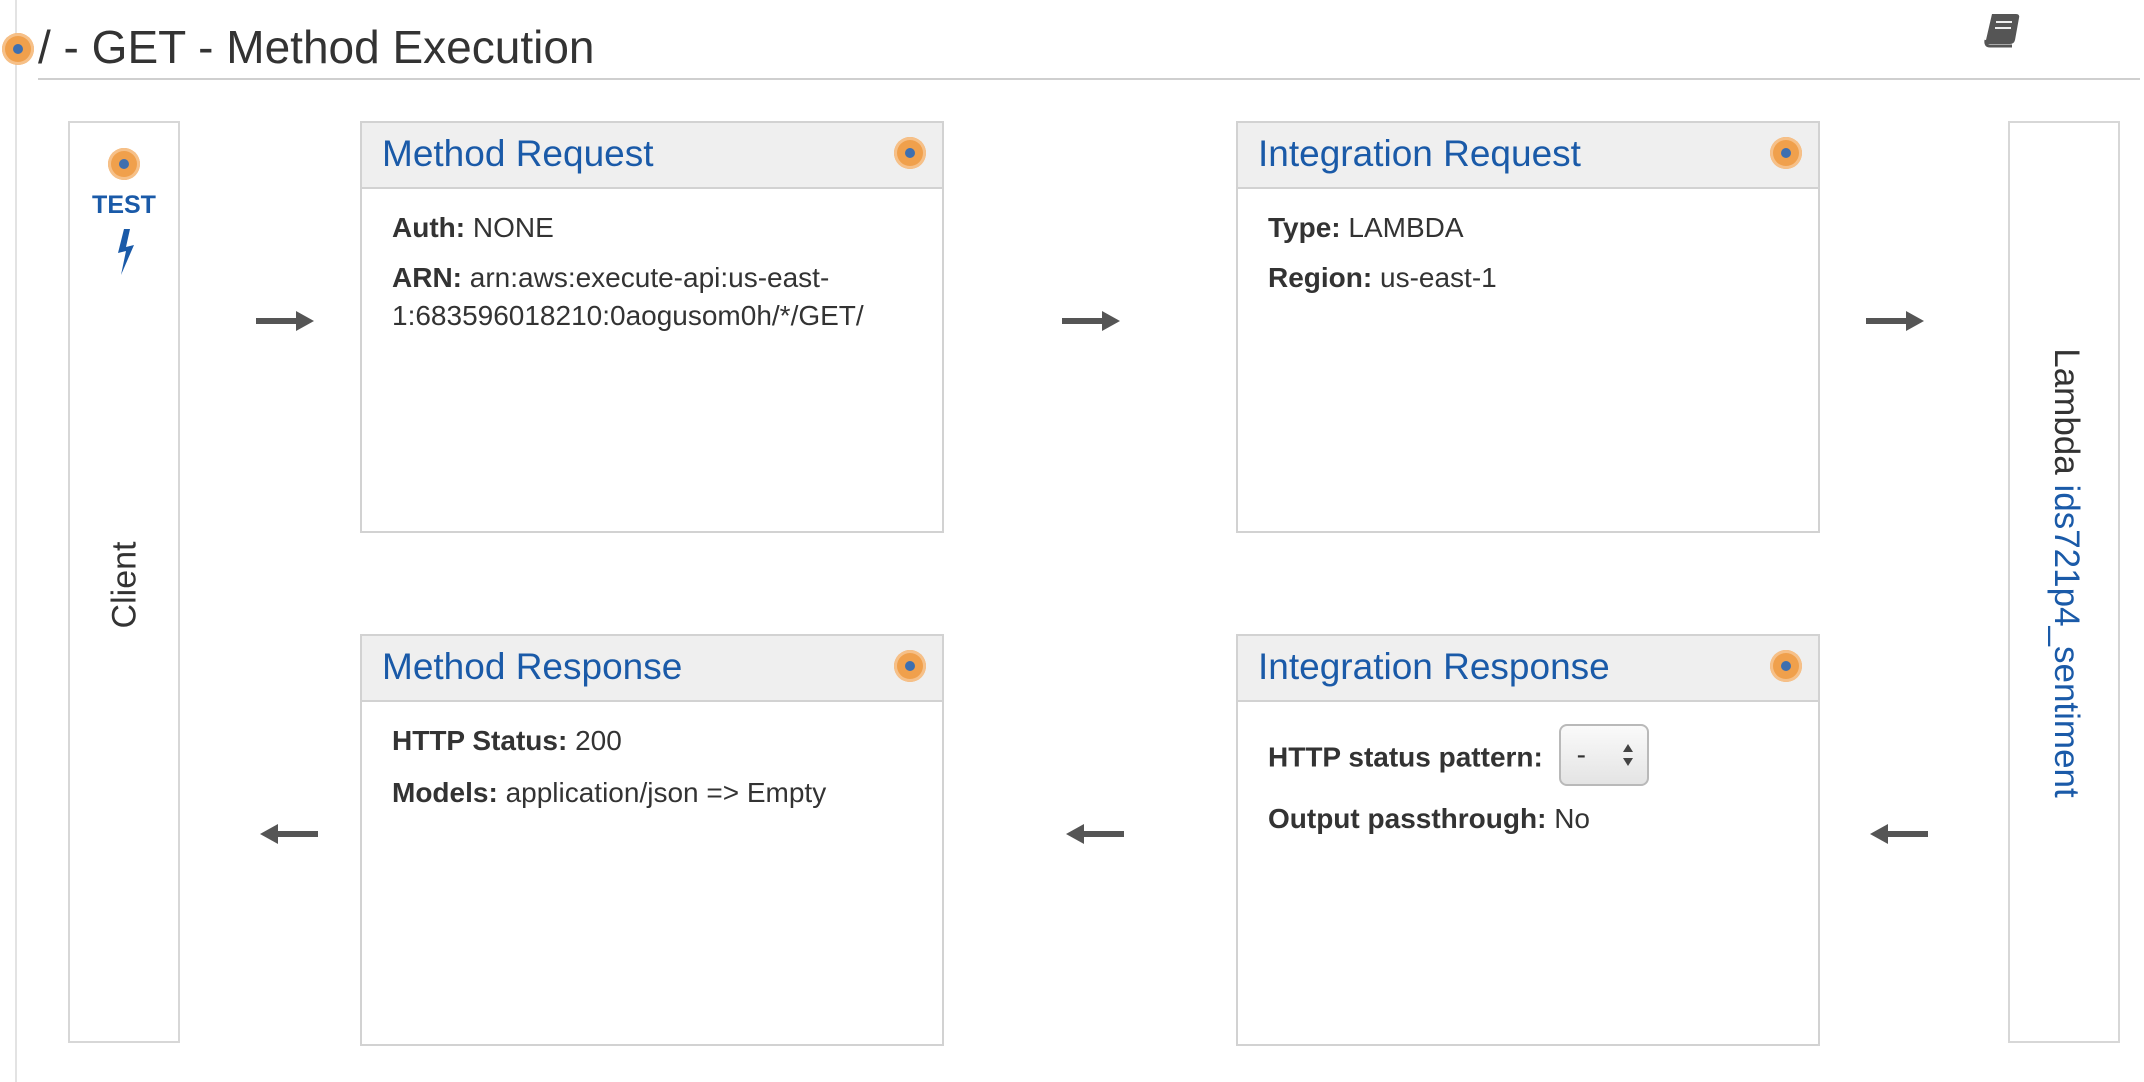 The height and width of the screenshot is (1082, 2144). What do you see at coordinates (666, 792) in the screenshot?
I see `models-value: application/json => Empty` at bounding box center [666, 792].